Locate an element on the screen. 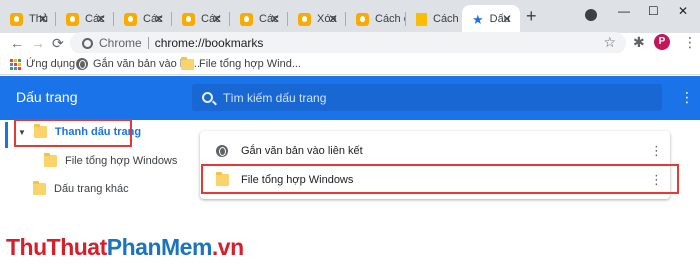  tree-item-label: Dấu trang khác is located at coordinates (91, 189).